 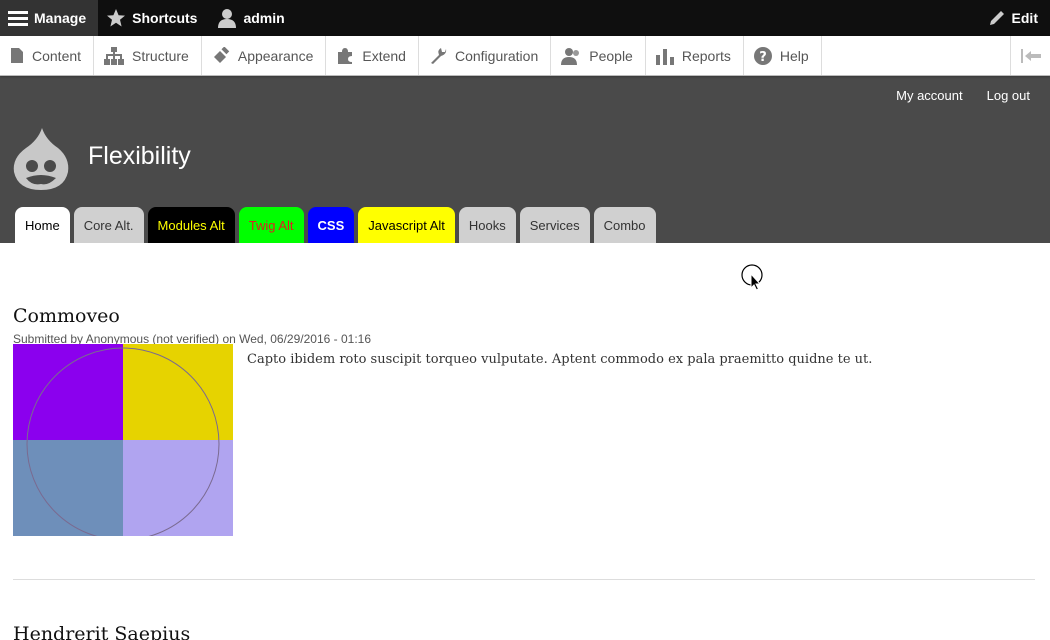 What do you see at coordinates (123, 440) in the screenshot?
I see `article-image` at bounding box center [123, 440].